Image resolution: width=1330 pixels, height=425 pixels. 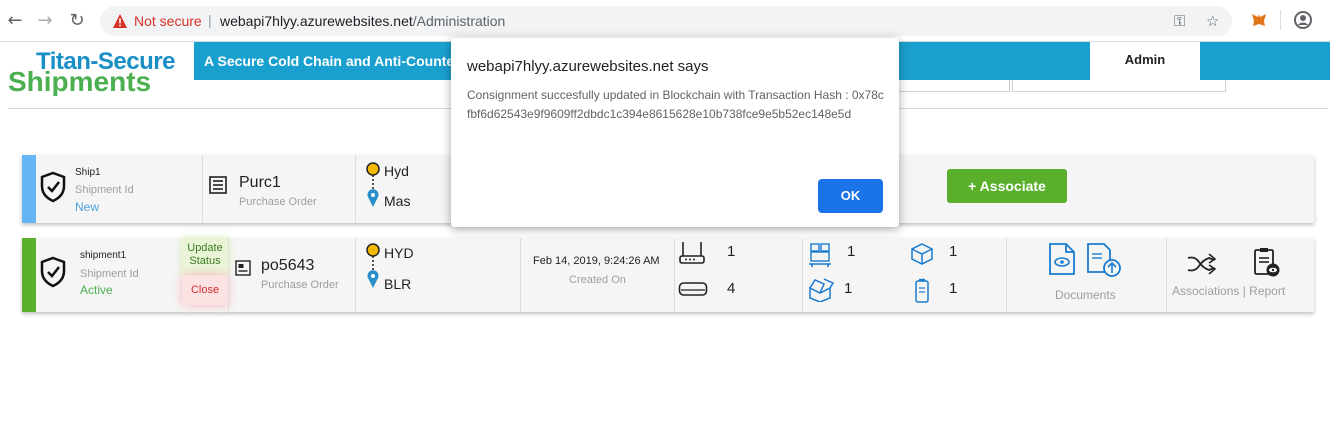 What do you see at coordinates (205, 290) in the screenshot?
I see `close-button: Close` at bounding box center [205, 290].